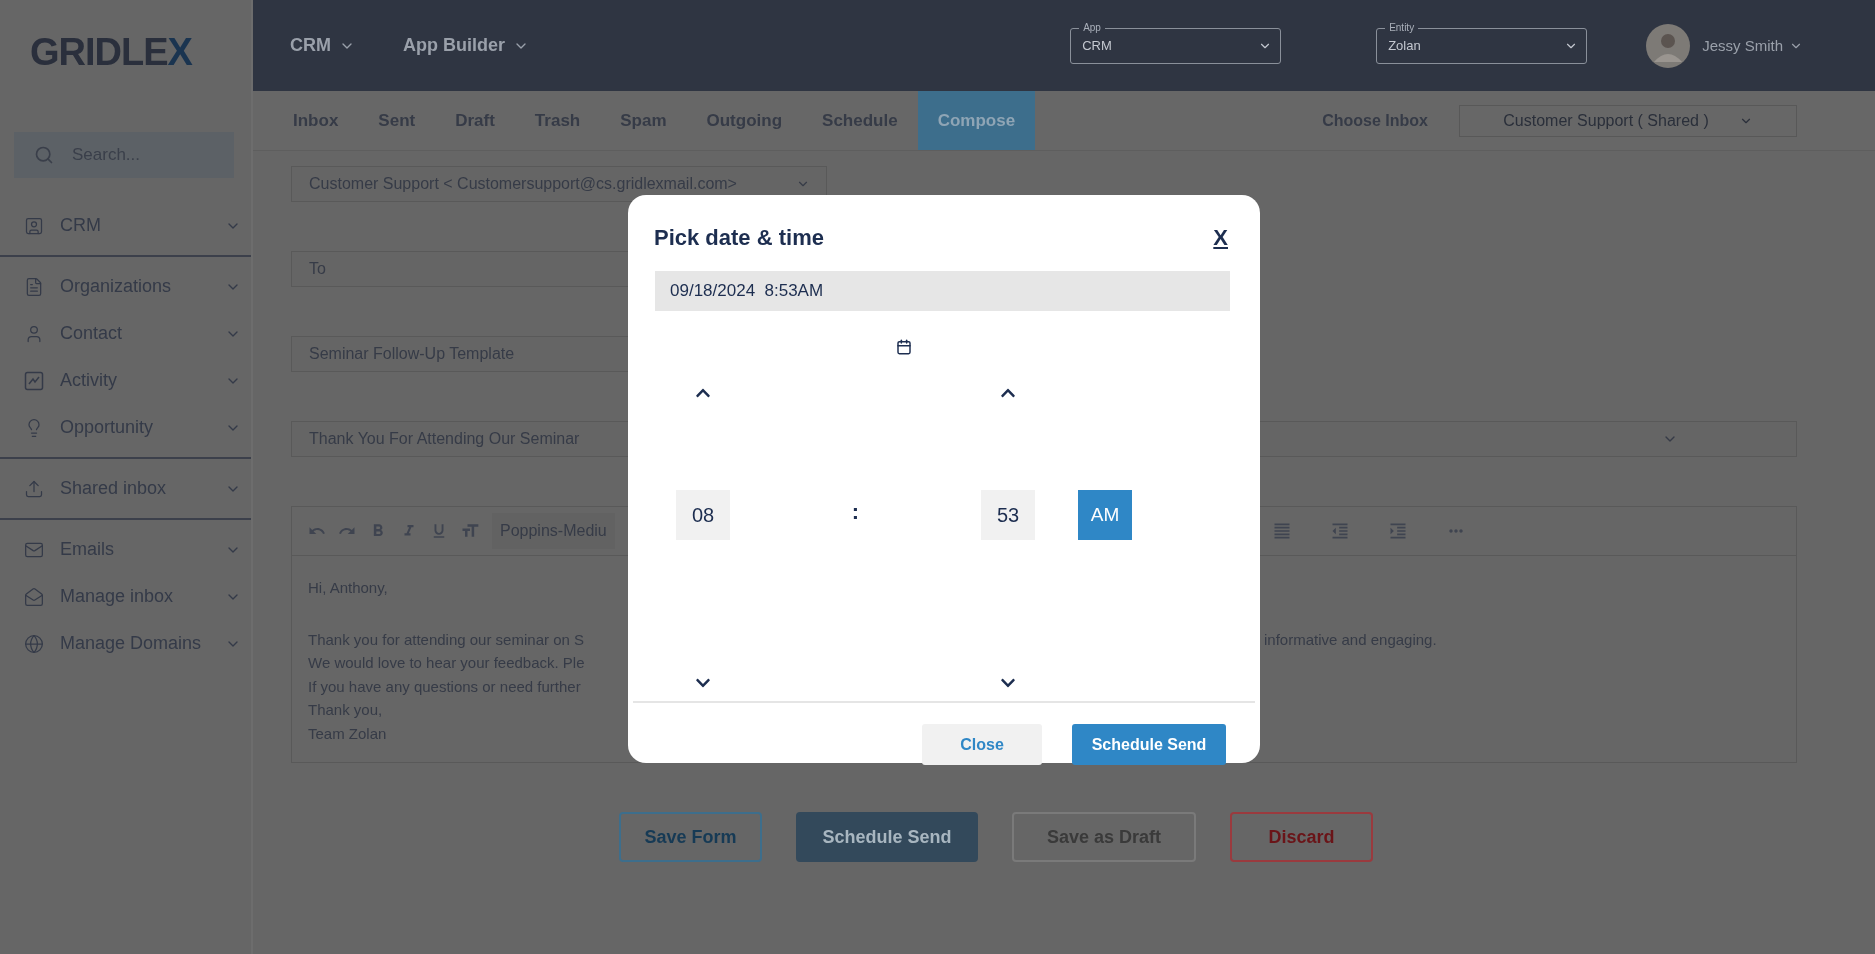 Image resolution: width=1875 pixels, height=954 pixels. Describe the element at coordinates (1301, 837) in the screenshot. I see `action-button: Discard` at that location.